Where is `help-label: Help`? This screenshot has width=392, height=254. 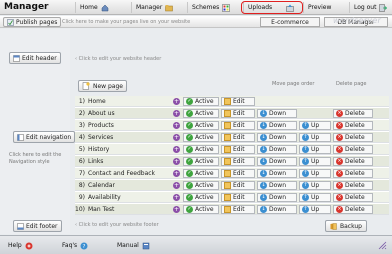
help-label: Help is located at coordinates (15, 245).